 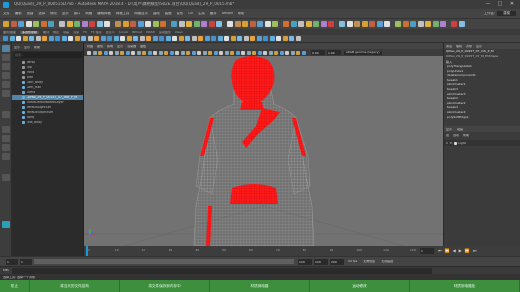 What do you see at coordinates (165, 286) in the screenshot?
I see `taskbar-section: 将文件保存到内存中` at bounding box center [165, 286].